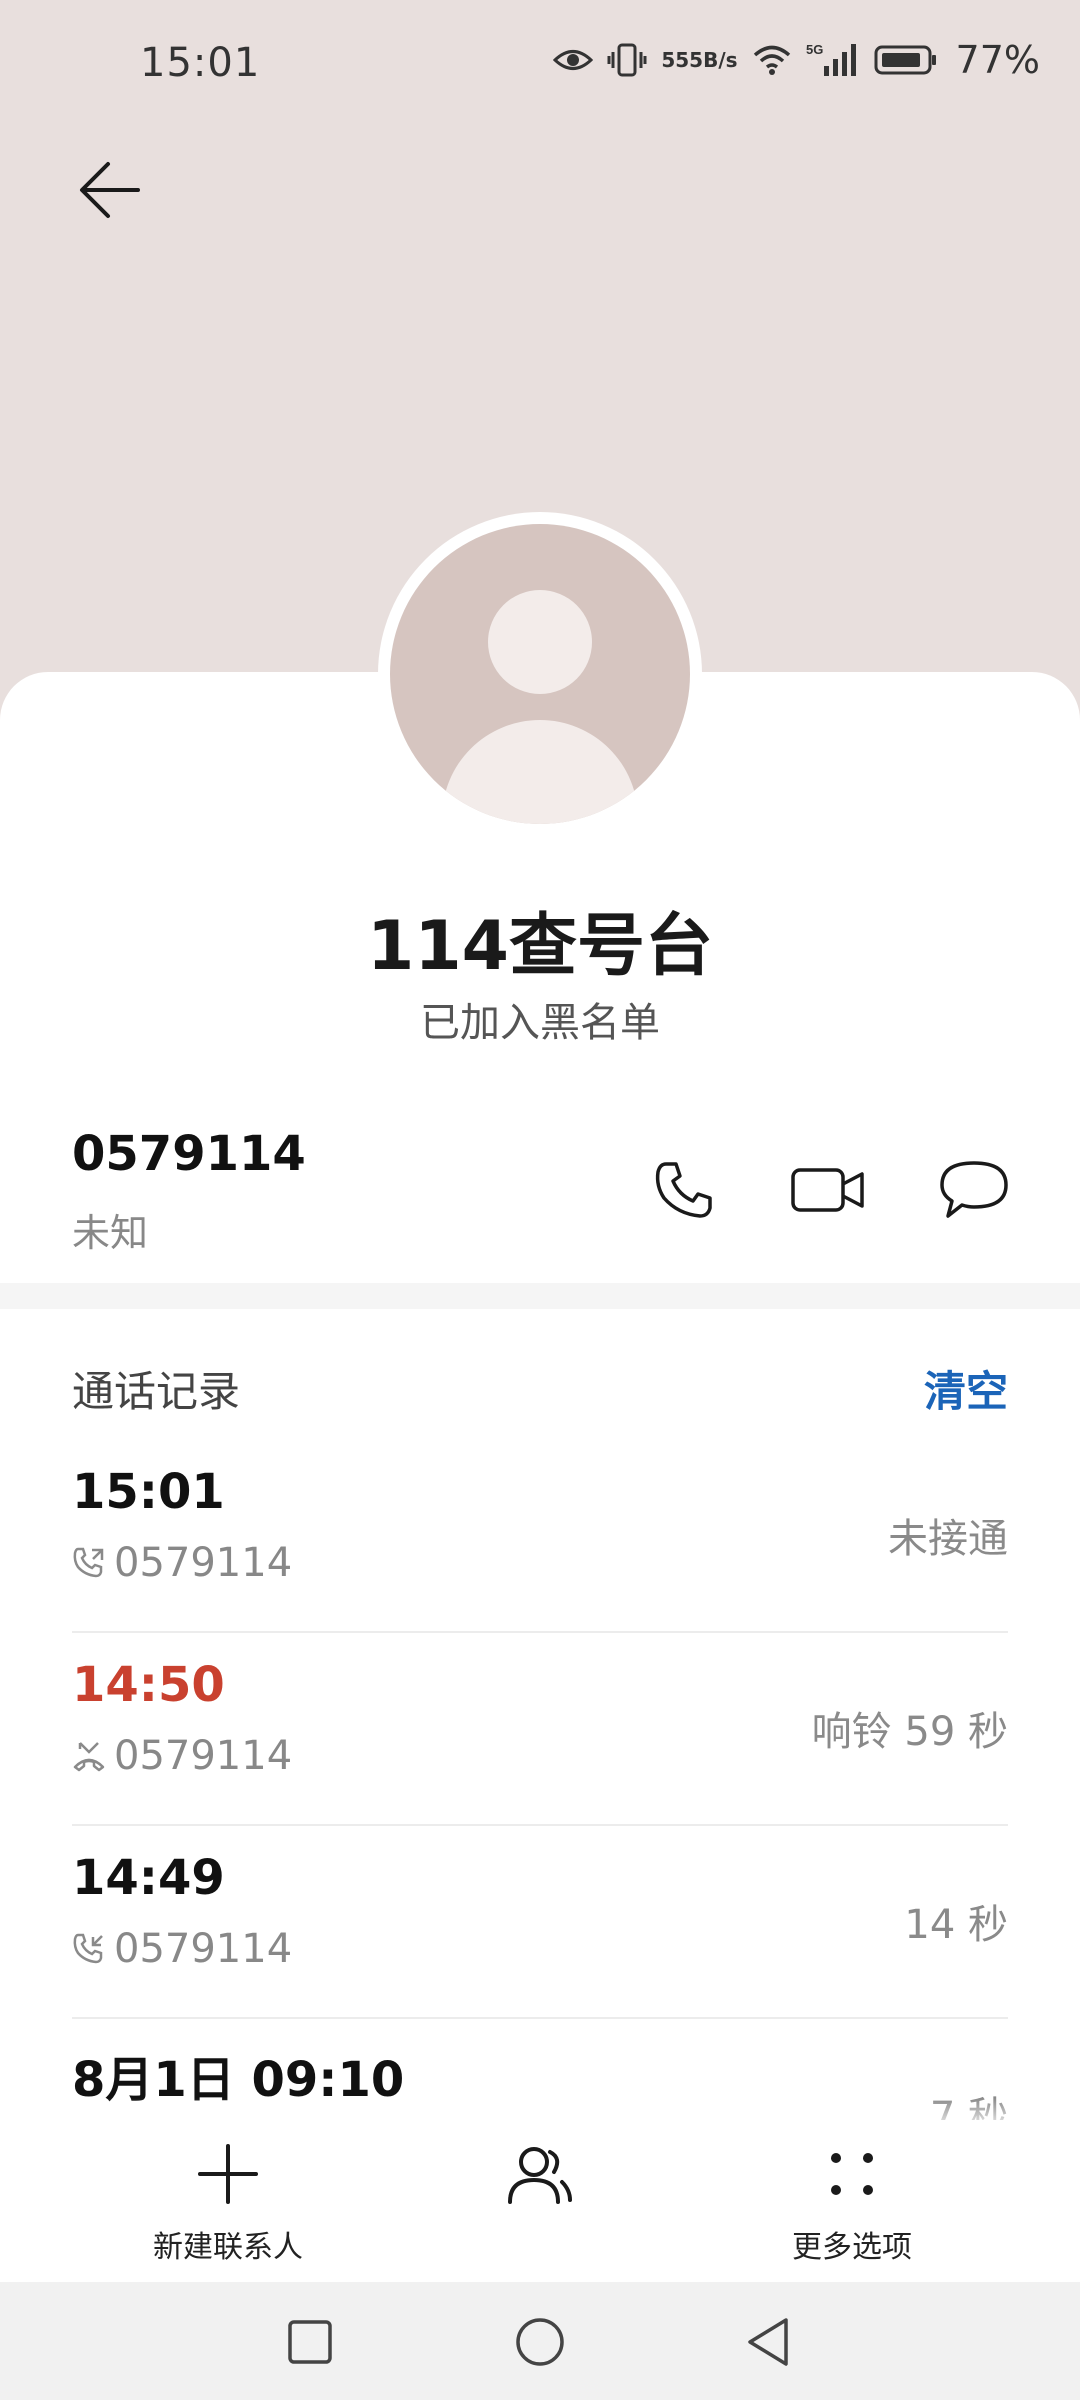 This screenshot has height=2400, width=1080. Describe the element at coordinates (148, 1492) in the screenshot. I see `call-time: 15:01` at that location.